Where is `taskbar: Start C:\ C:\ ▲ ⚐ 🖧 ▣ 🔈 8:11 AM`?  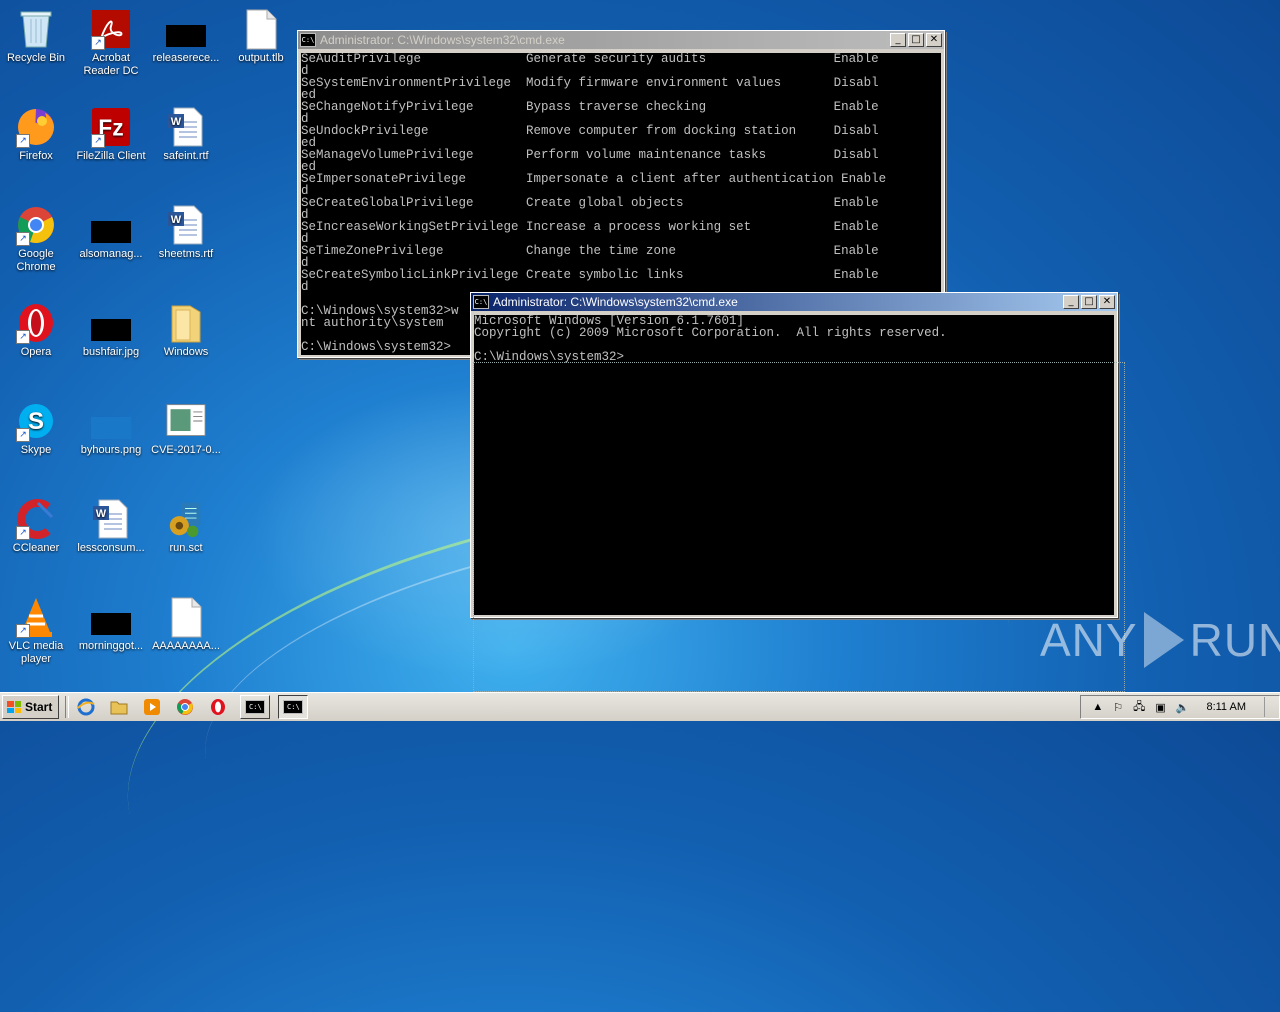
taskbar: Start C:\ C:\ ▲ ⚐ 🖧 ▣ 🔈 8:11 AM is located at coordinates (640, 706).